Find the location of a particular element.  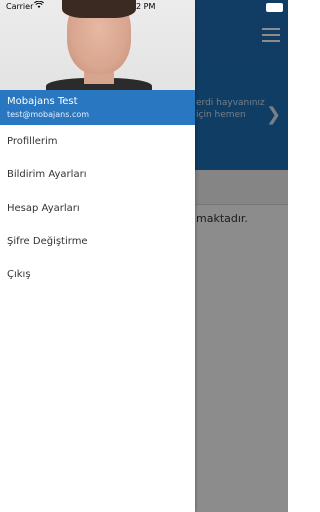

status-bar: Carrier 2 PM is located at coordinates (144, 7).